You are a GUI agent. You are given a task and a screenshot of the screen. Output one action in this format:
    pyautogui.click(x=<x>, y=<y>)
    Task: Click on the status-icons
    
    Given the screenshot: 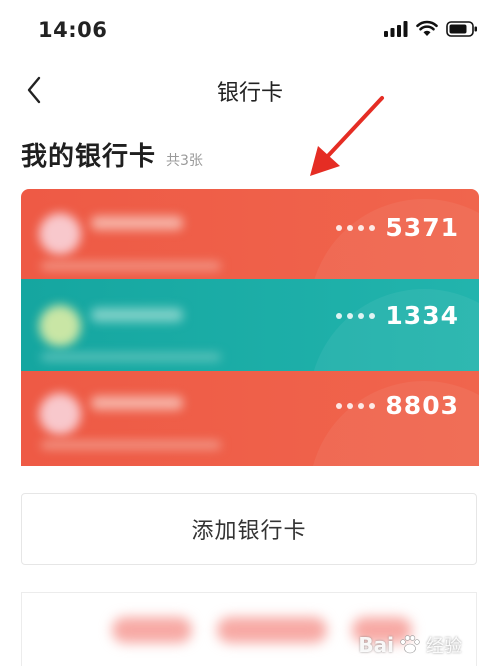 What is the action you would take?
    pyautogui.click(x=431, y=28)
    